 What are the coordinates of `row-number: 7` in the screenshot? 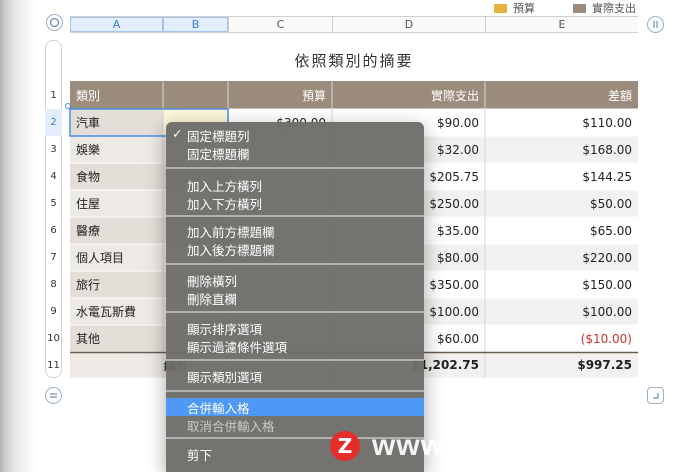 It's located at (53, 257).